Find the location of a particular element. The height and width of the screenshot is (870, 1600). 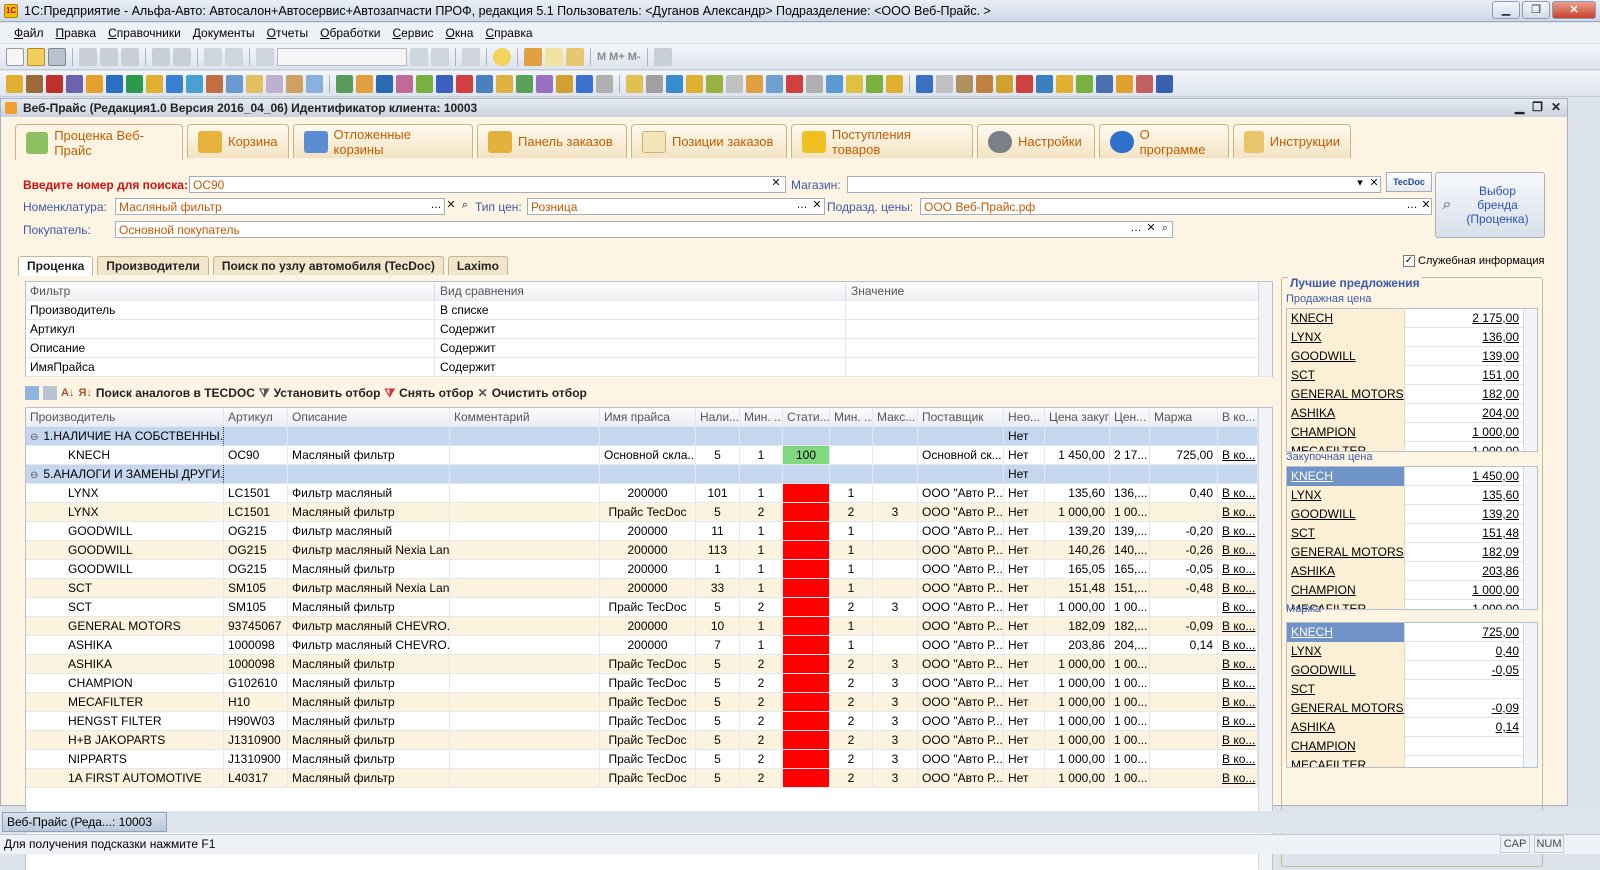

menu-windows: Окна is located at coordinates (460, 33).